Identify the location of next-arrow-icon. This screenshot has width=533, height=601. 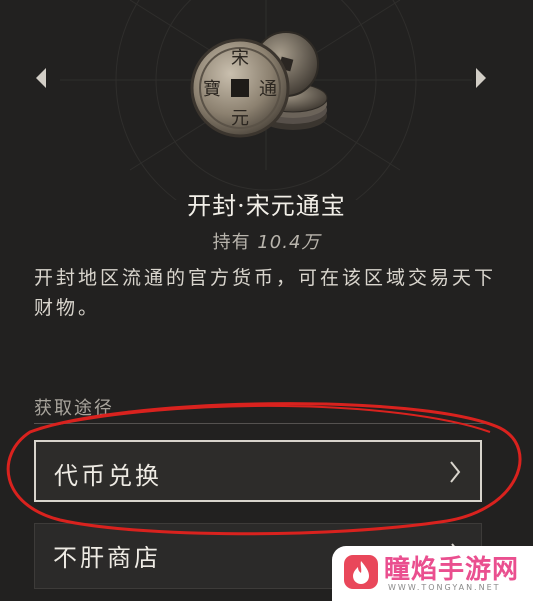
(480, 78).